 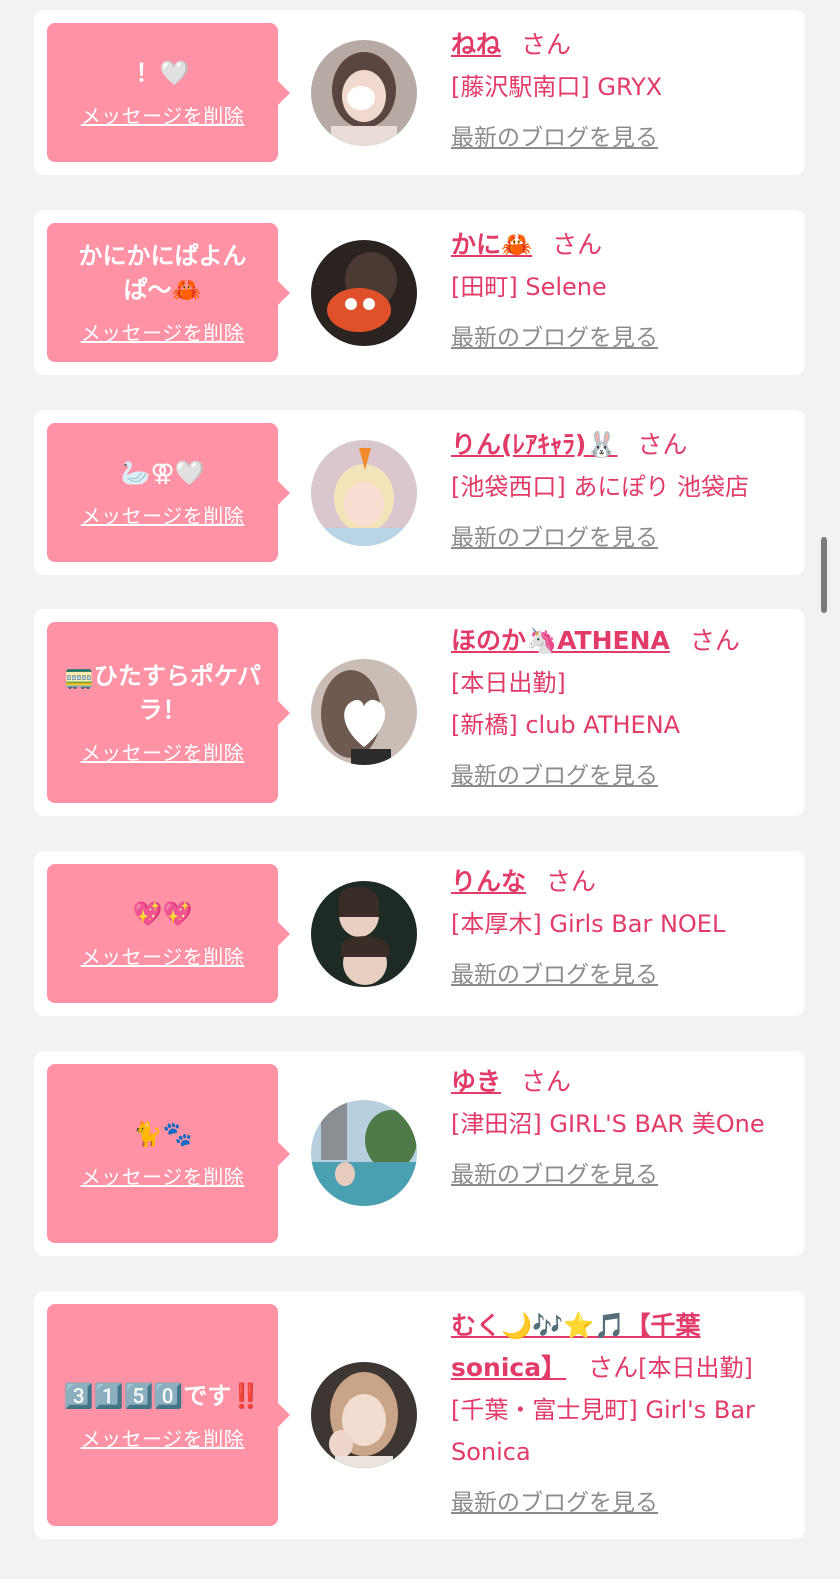 I want to click on shop-line: [田町] Selene, so click(x=529, y=287).